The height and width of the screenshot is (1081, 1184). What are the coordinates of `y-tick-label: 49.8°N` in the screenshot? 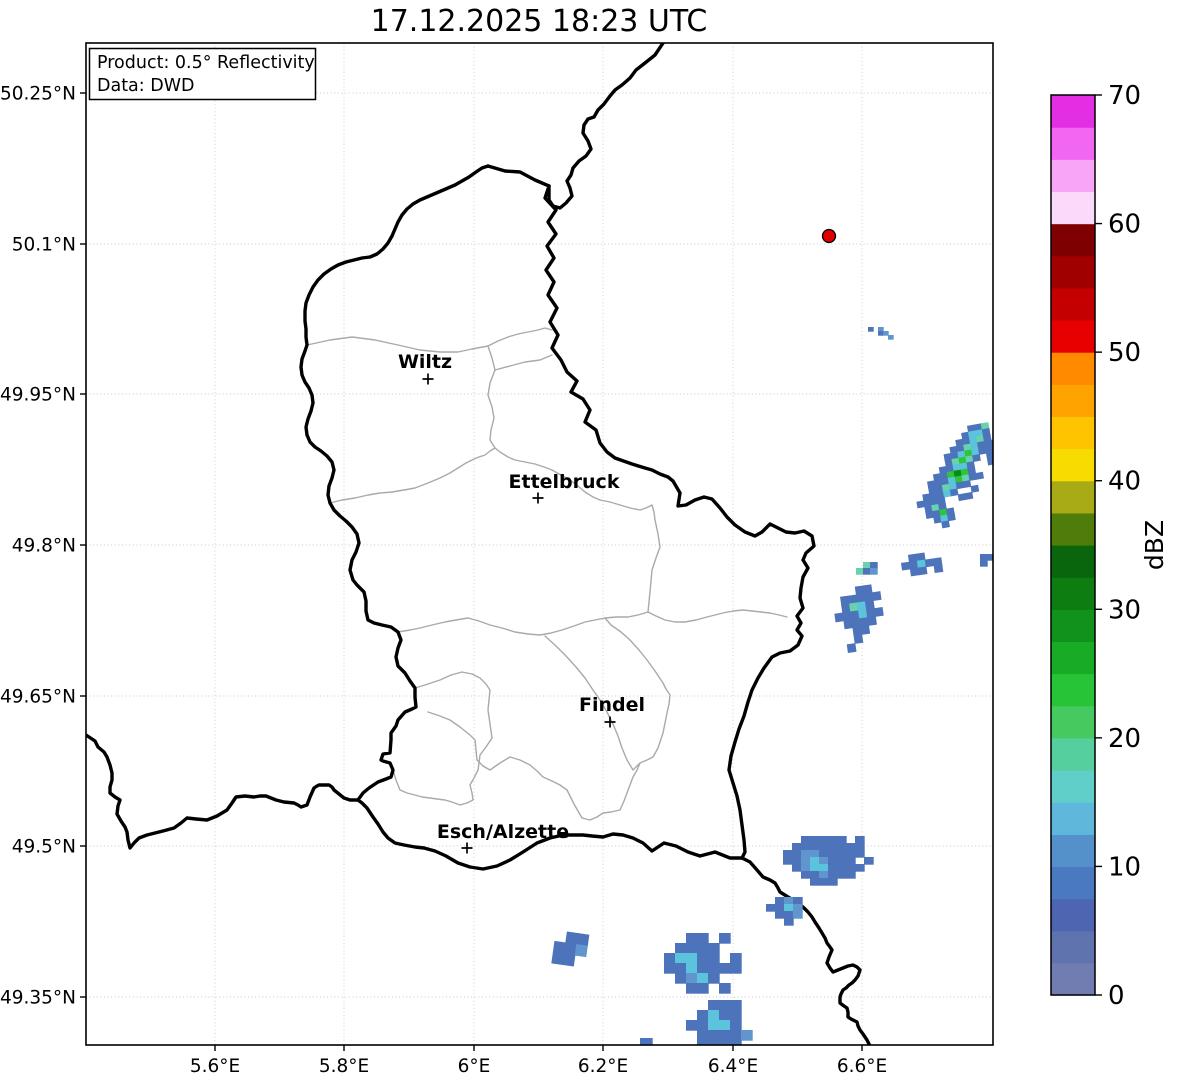 It's located at (44, 546).